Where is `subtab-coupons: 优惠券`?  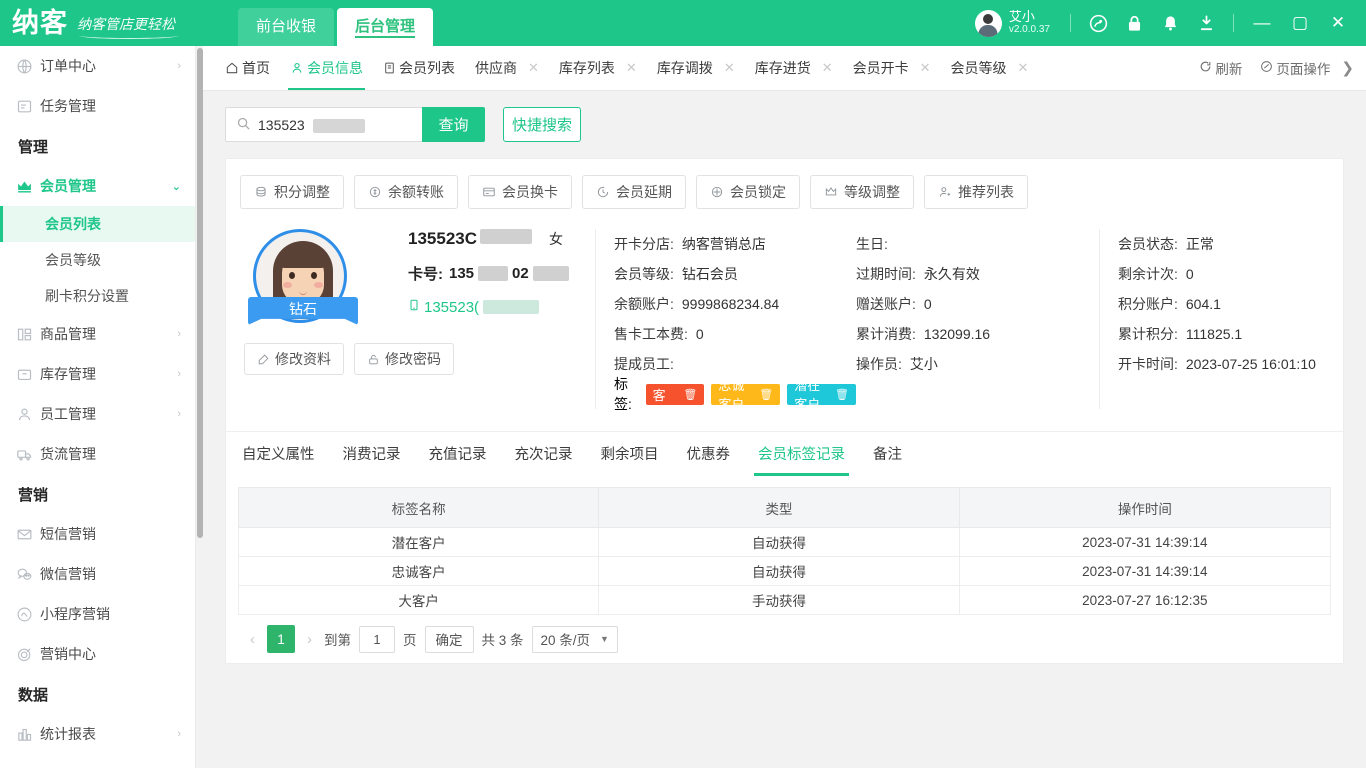
subtab-coupons: 优惠券 is located at coordinates (709, 454).